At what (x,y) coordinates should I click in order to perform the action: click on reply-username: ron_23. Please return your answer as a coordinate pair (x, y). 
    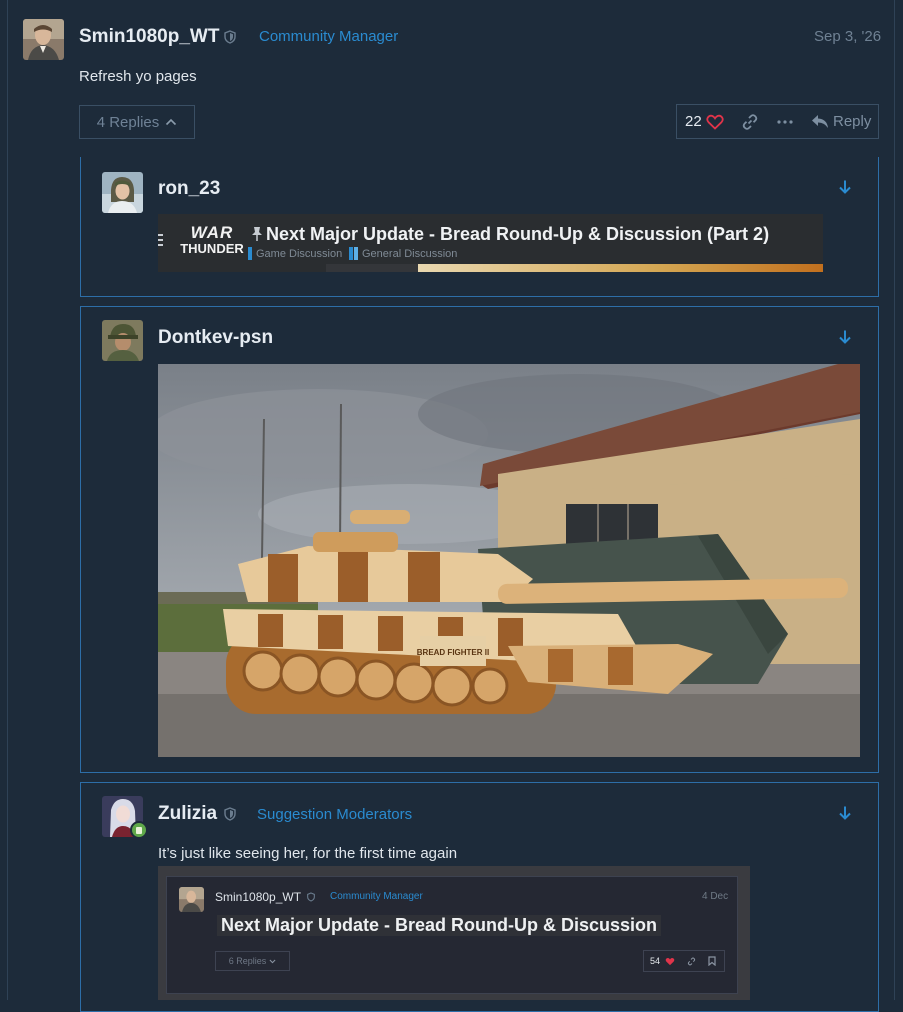
    Looking at the image, I should click on (189, 189).